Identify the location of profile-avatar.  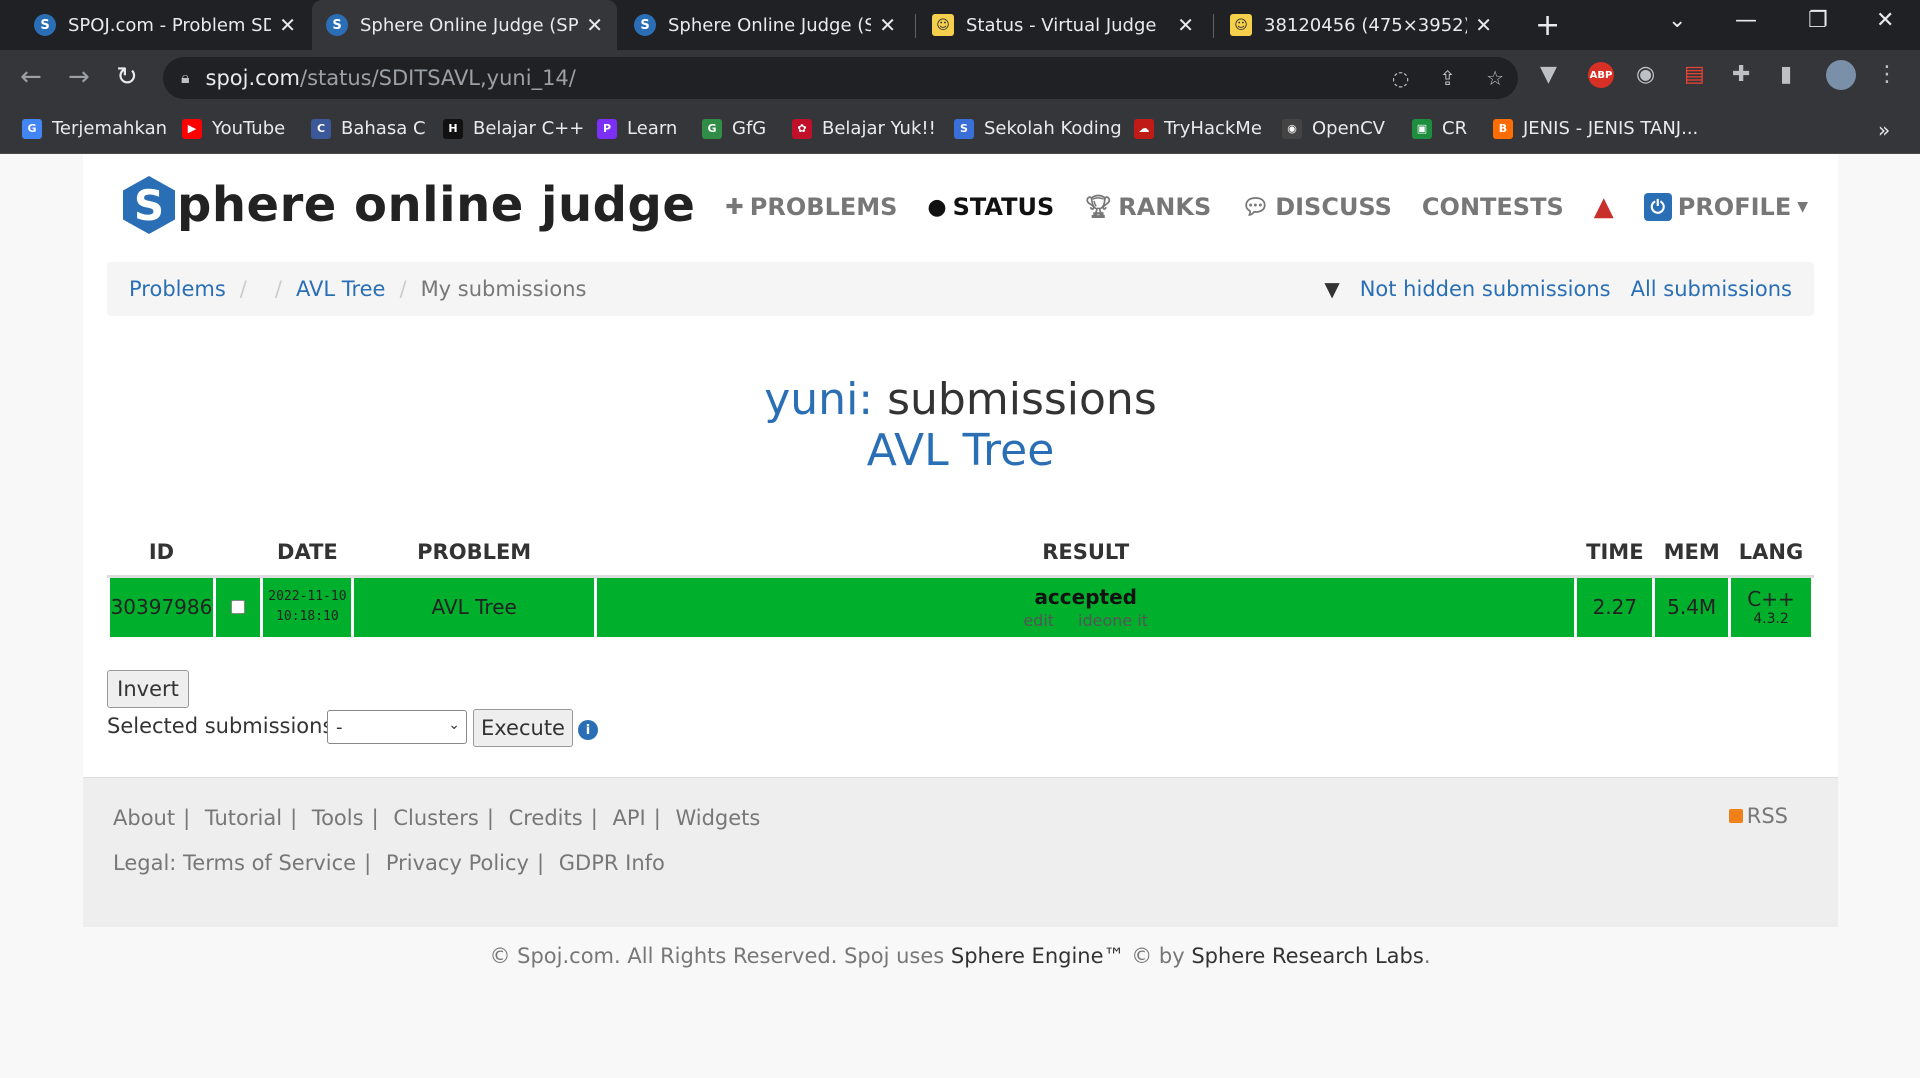
(1841, 75).